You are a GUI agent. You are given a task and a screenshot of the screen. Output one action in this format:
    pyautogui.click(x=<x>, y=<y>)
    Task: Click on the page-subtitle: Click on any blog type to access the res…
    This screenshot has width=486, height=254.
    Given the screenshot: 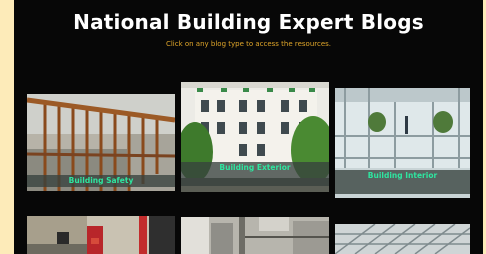 What is the action you would take?
    pyautogui.click(x=248, y=44)
    